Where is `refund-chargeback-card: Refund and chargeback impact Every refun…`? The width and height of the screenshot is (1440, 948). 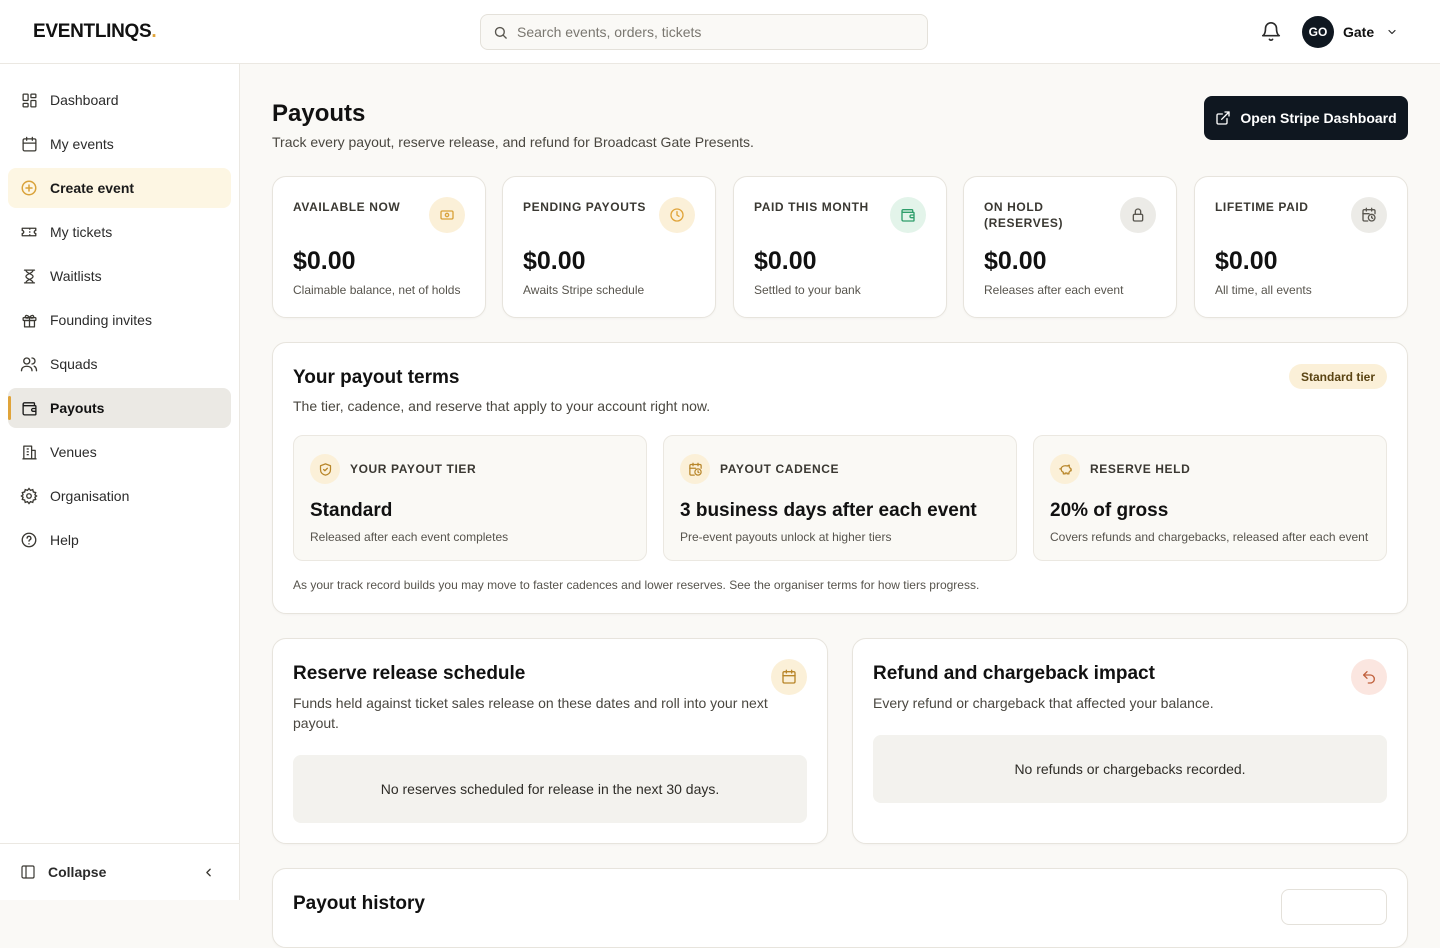 refund-chargeback-card: Refund and chargeback impact Every refun… is located at coordinates (1130, 741).